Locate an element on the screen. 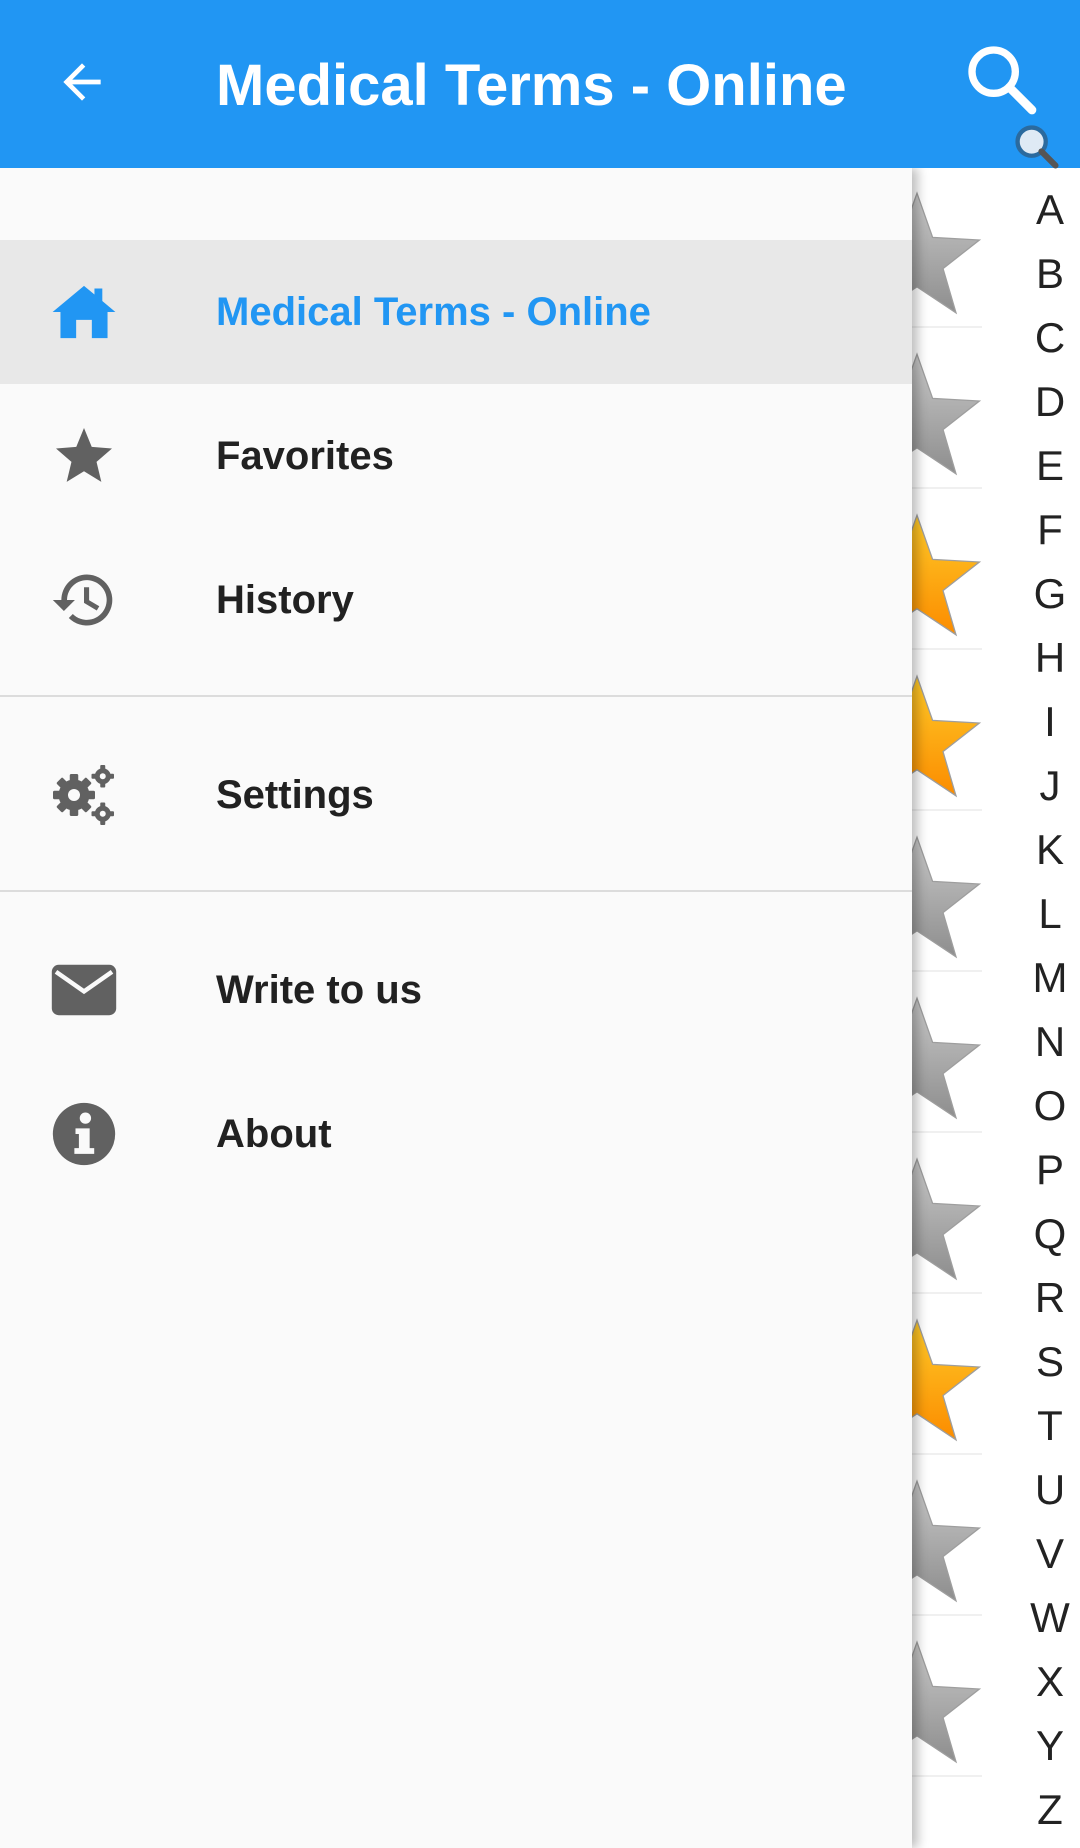 The width and height of the screenshot is (1080, 1848). index-letter: R is located at coordinates (1050, 1298).